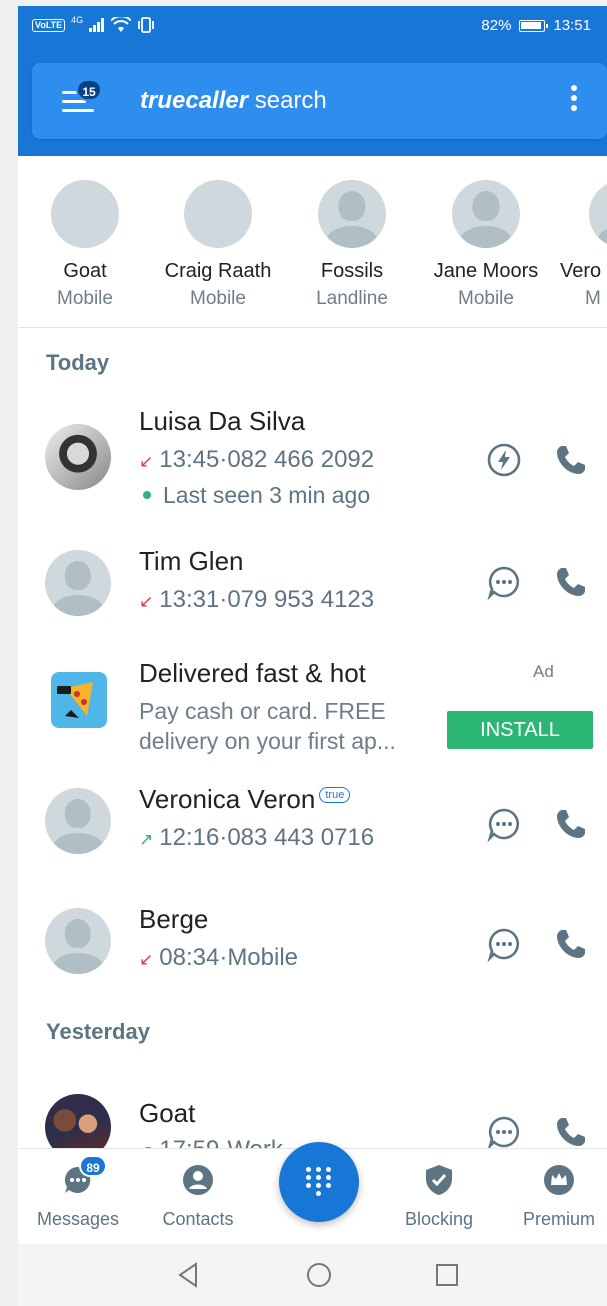 The image size is (607, 1306). Describe the element at coordinates (189, 599) in the screenshot. I see `call-time: 13:31` at that location.